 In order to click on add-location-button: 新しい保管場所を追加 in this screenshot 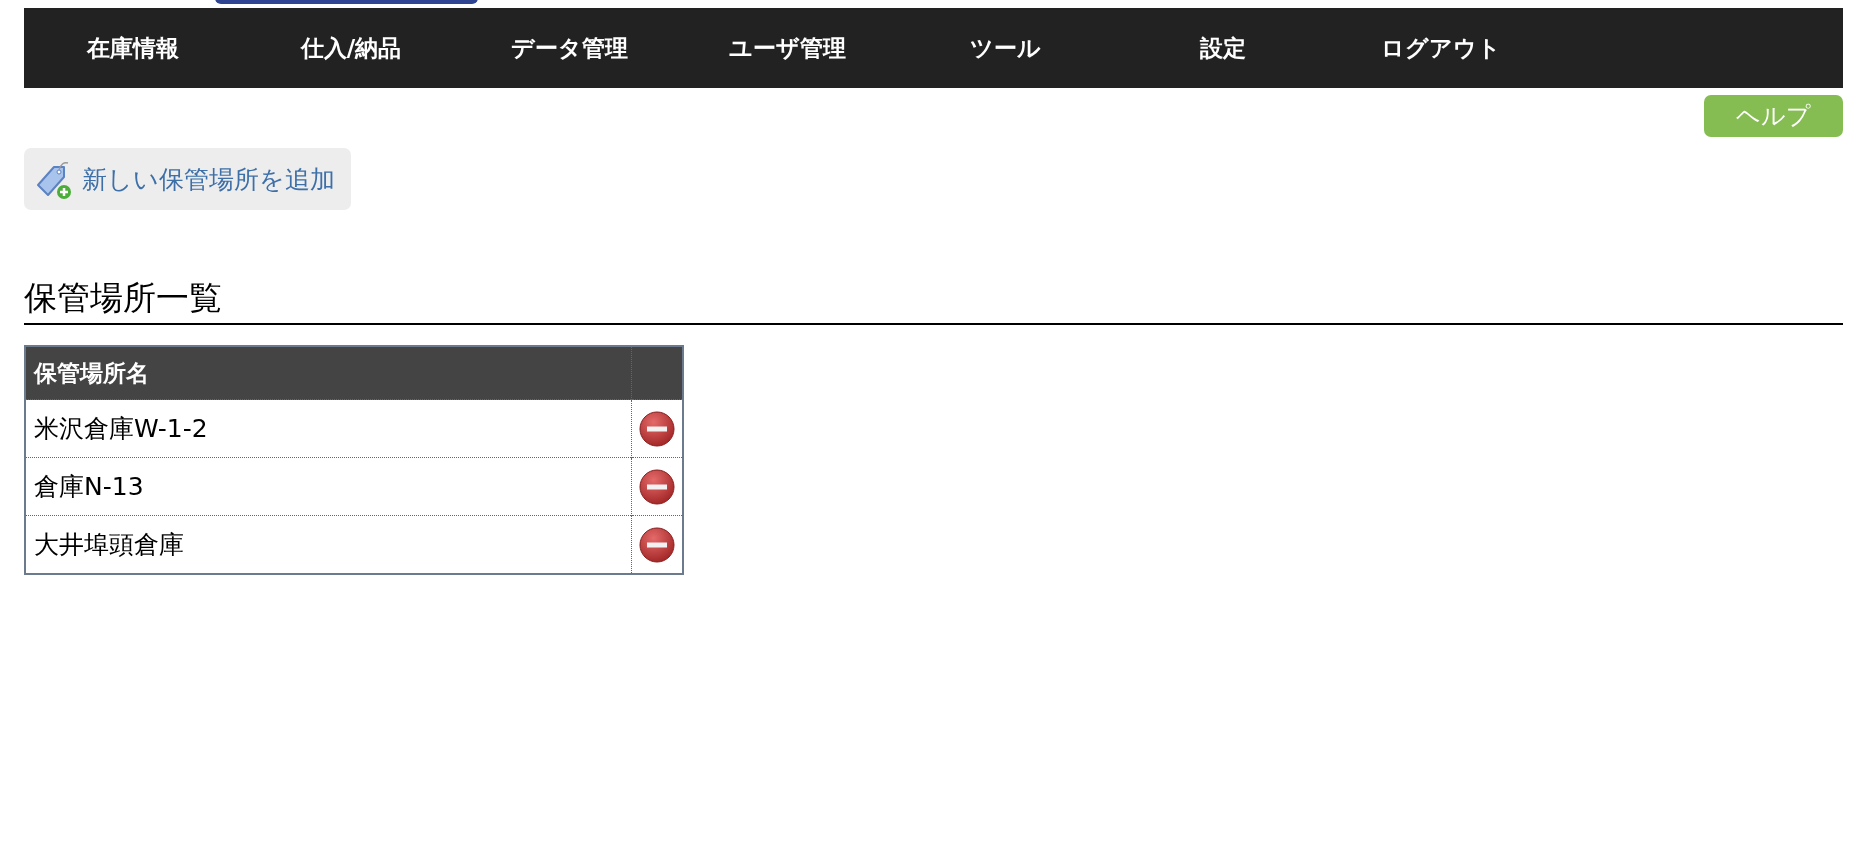, I will do `click(187, 179)`.